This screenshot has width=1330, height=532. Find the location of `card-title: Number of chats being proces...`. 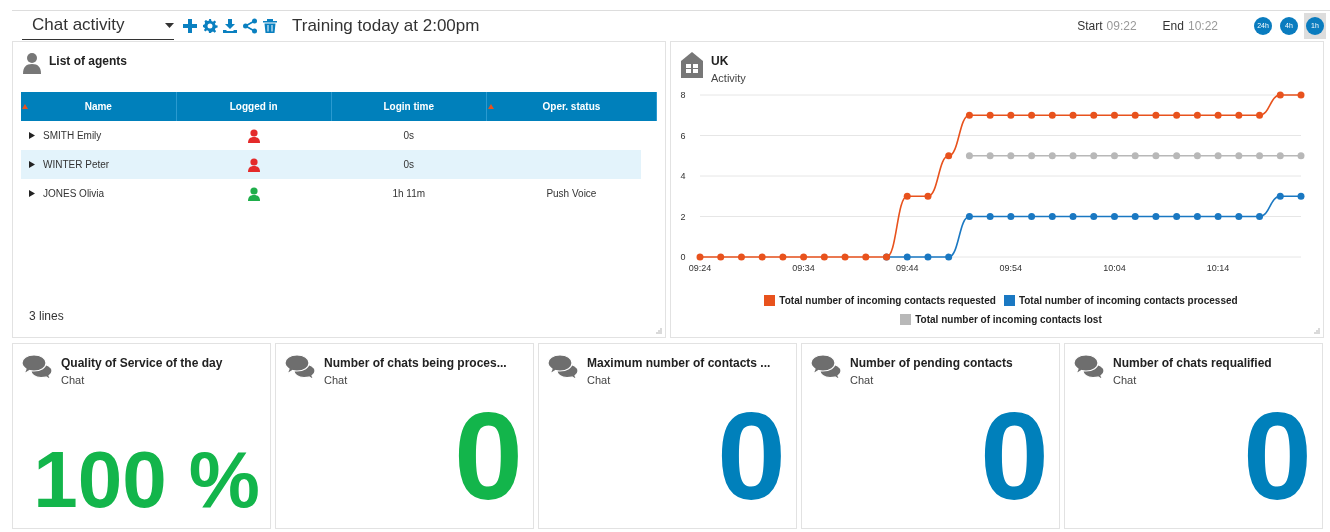

card-title: Number of chats being proces... is located at coordinates (415, 363).